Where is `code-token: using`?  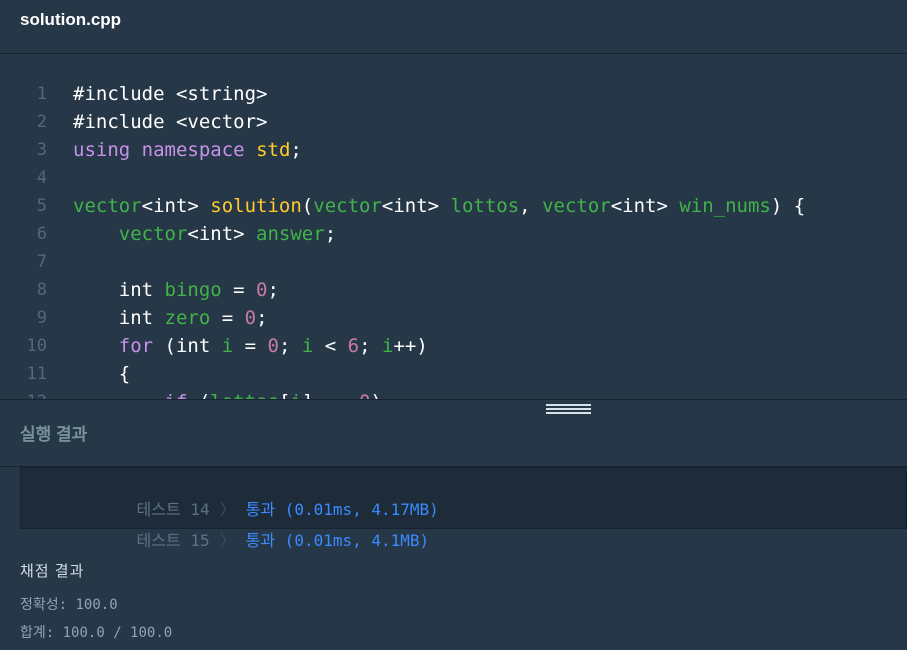
code-token: using is located at coordinates (102, 150).